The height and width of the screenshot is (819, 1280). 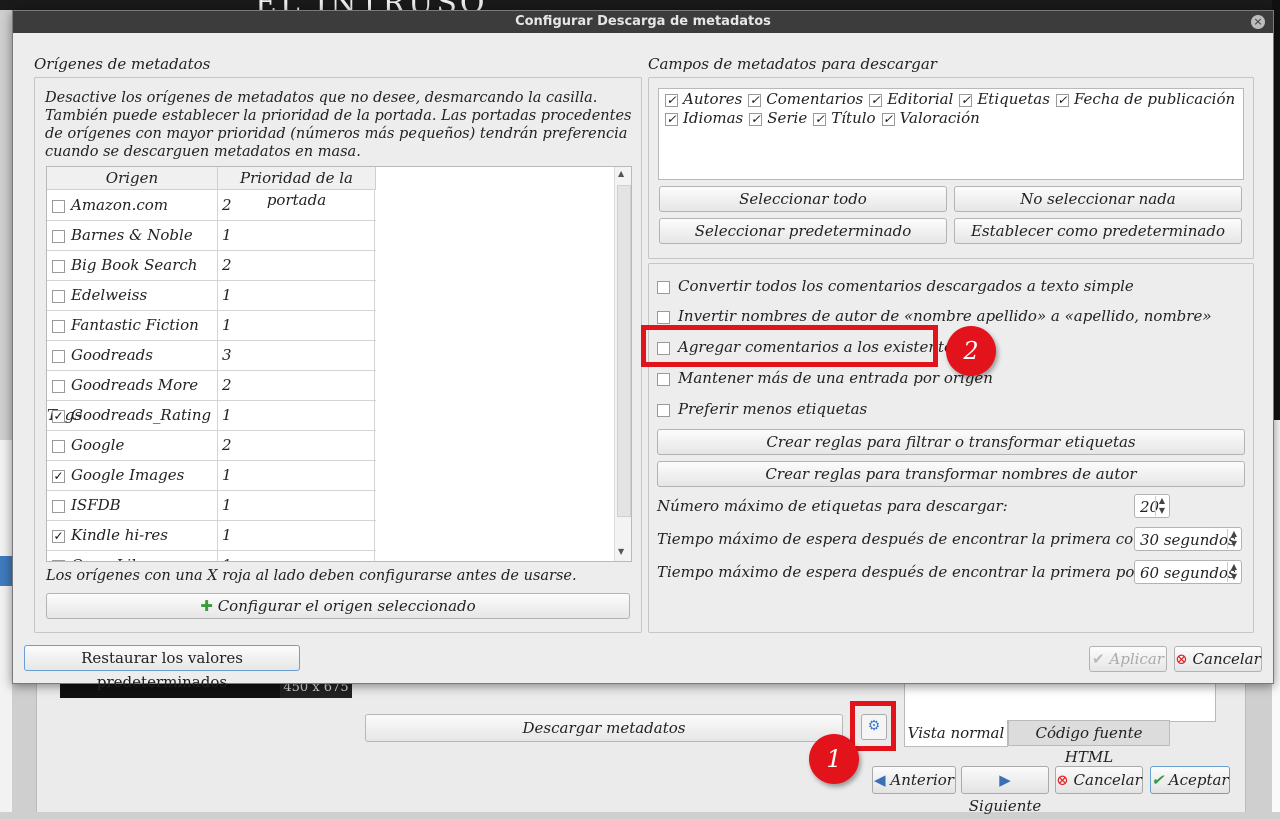 What do you see at coordinates (1128, 659) in the screenshot?
I see `apply-button: ✔ Aplicar` at bounding box center [1128, 659].